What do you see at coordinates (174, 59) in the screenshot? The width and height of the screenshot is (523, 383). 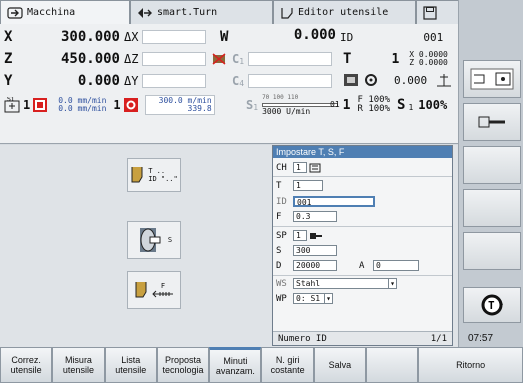 I see `delta-z-field` at bounding box center [174, 59].